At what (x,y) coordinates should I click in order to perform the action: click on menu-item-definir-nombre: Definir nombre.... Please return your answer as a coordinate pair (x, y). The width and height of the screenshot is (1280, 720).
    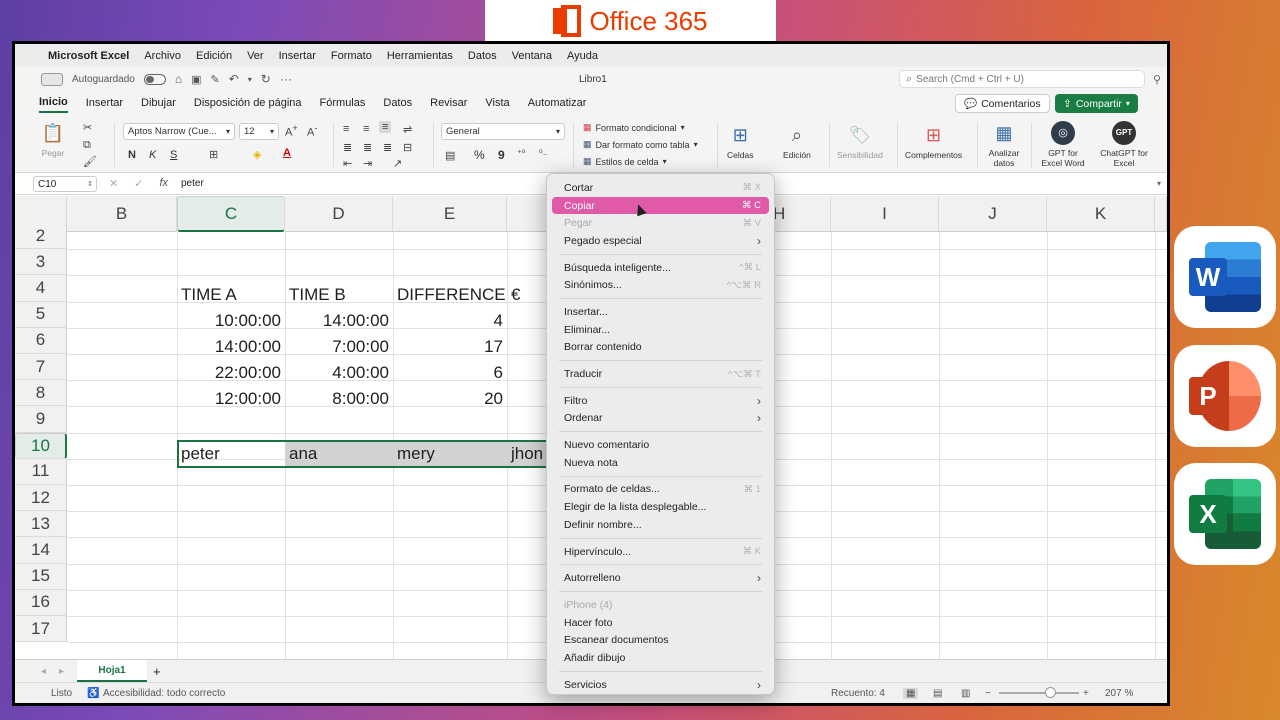
    Looking at the image, I should click on (660, 525).